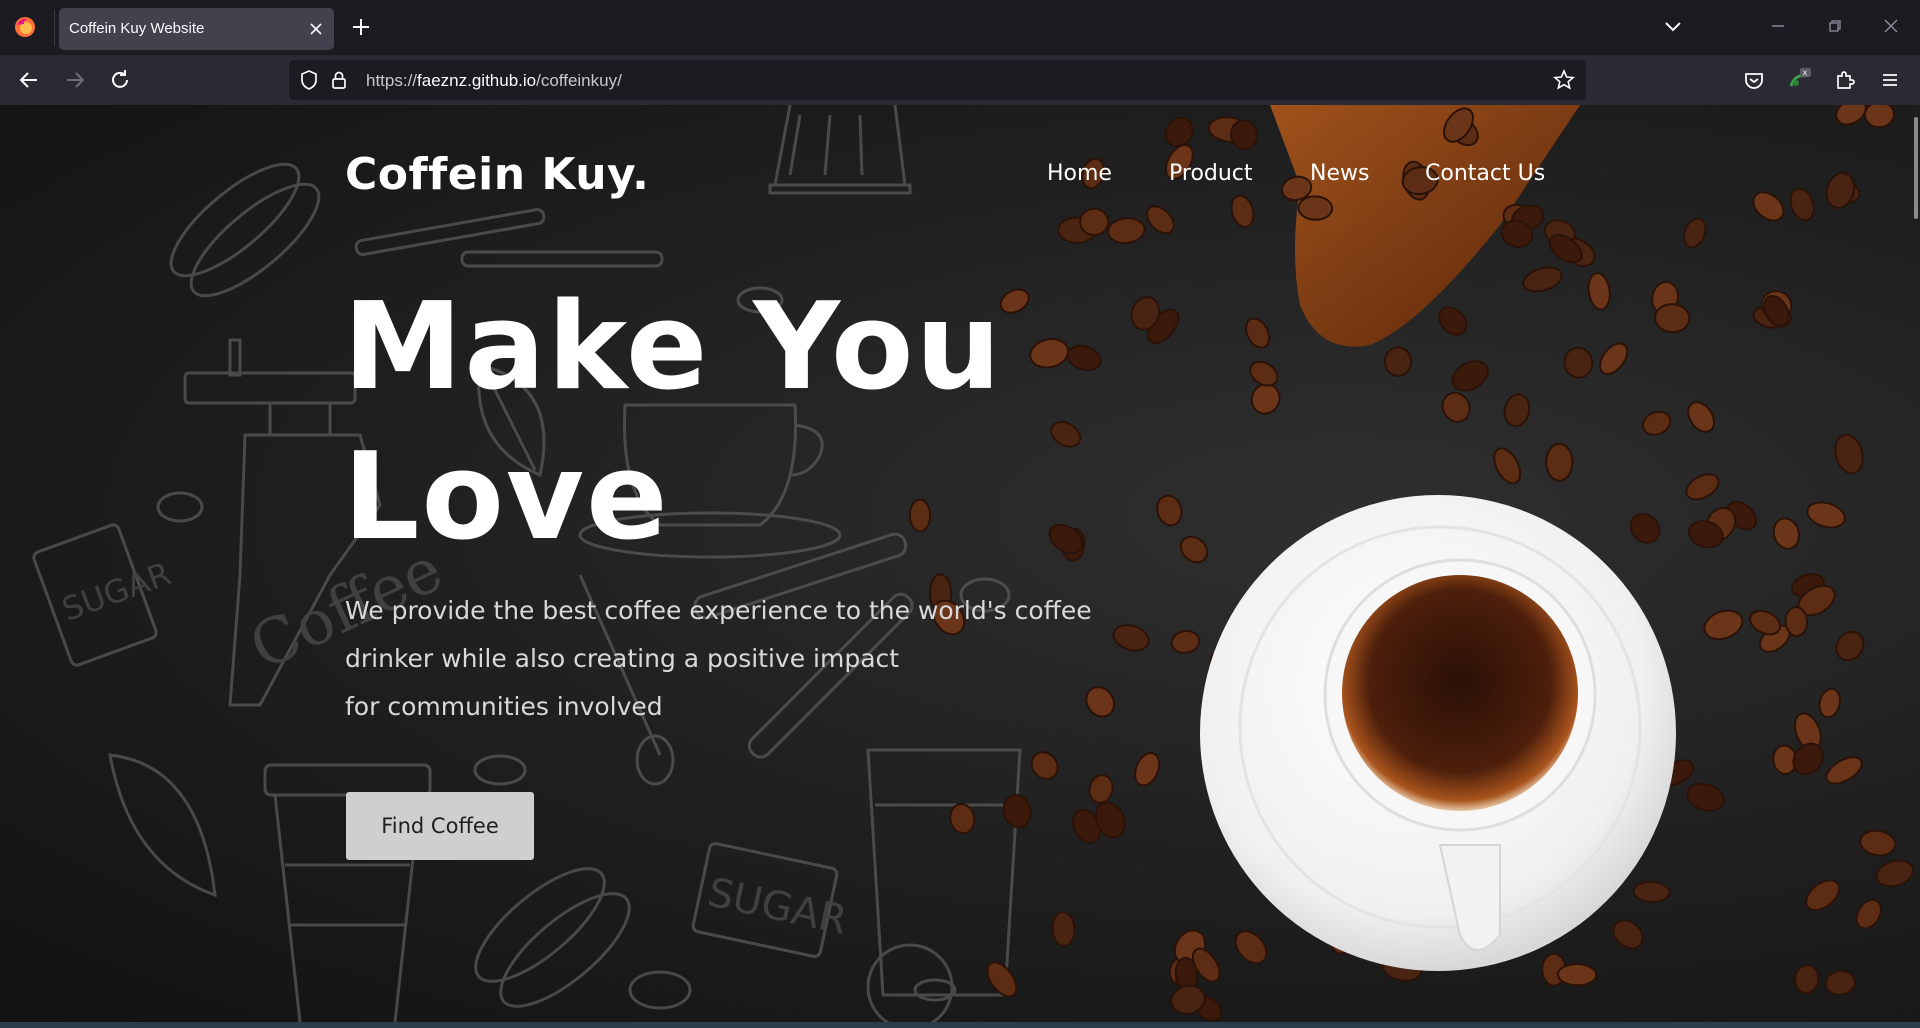 The width and height of the screenshot is (1920, 1028). I want to click on hero-title: Make You Love, so click(743, 423).